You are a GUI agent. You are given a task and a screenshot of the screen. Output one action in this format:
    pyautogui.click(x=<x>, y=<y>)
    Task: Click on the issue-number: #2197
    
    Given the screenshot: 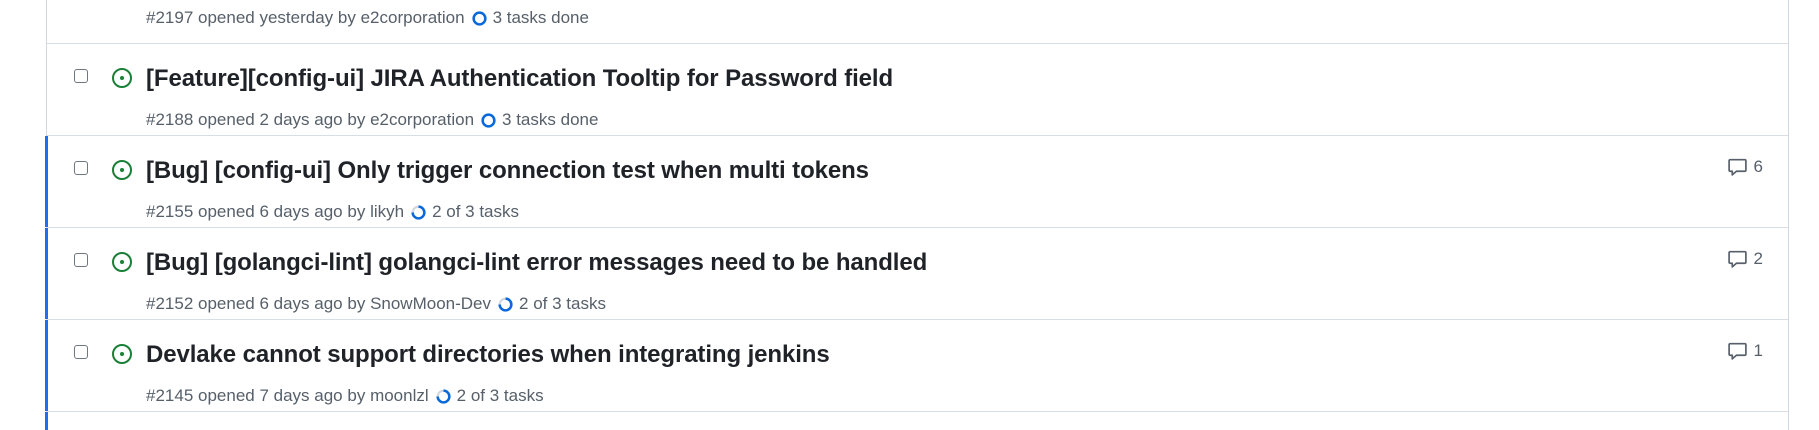 What is the action you would take?
    pyautogui.click(x=169, y=18)
    